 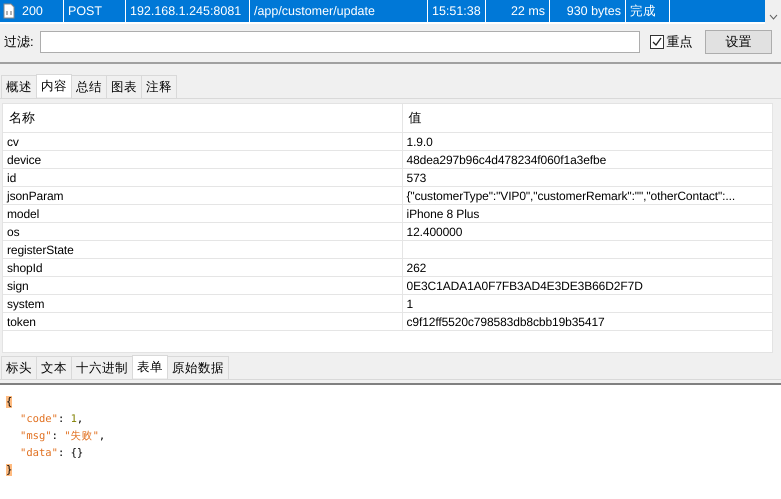 What do you see at coordinates (202, 118) in the screenshot?
I see `column-header: 名称` at bounding box center [202, 118].